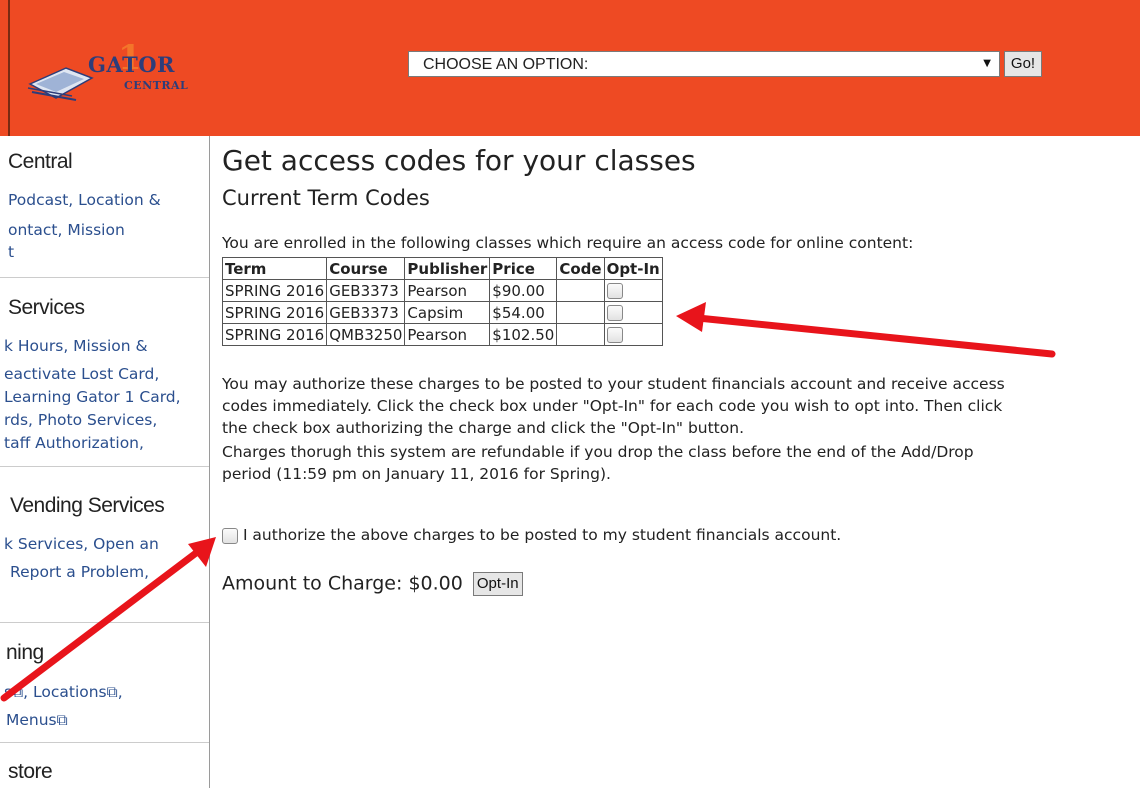  I want to click on sidebar-title-services: Services, so click(46, 308).